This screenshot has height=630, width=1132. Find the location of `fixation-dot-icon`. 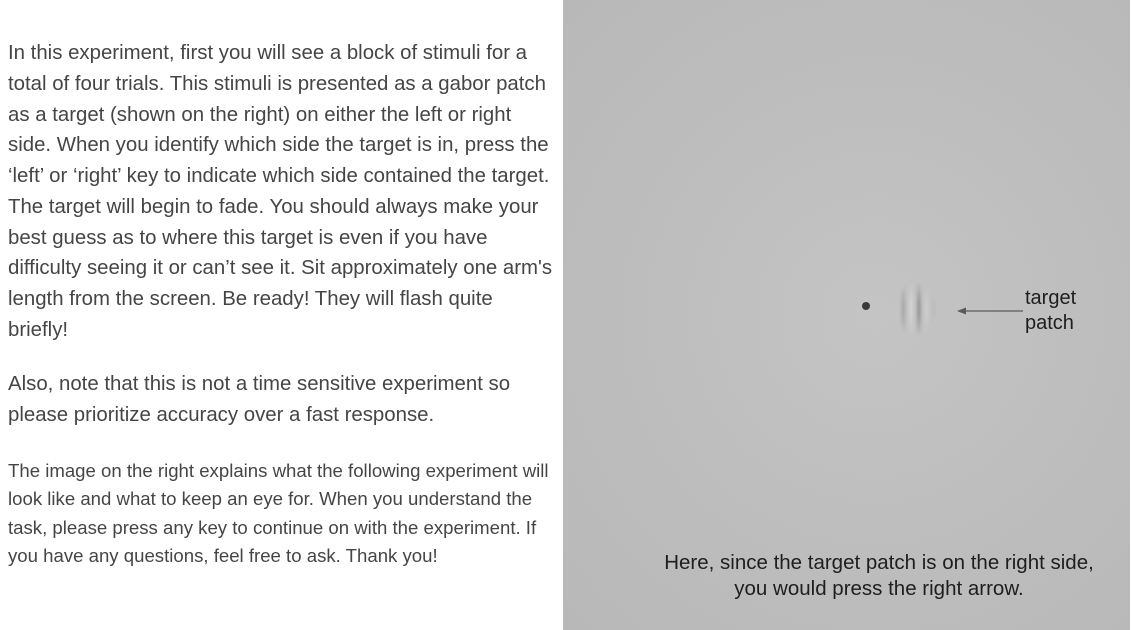

fixation-dot-icon is located at coordinates (866, 306).